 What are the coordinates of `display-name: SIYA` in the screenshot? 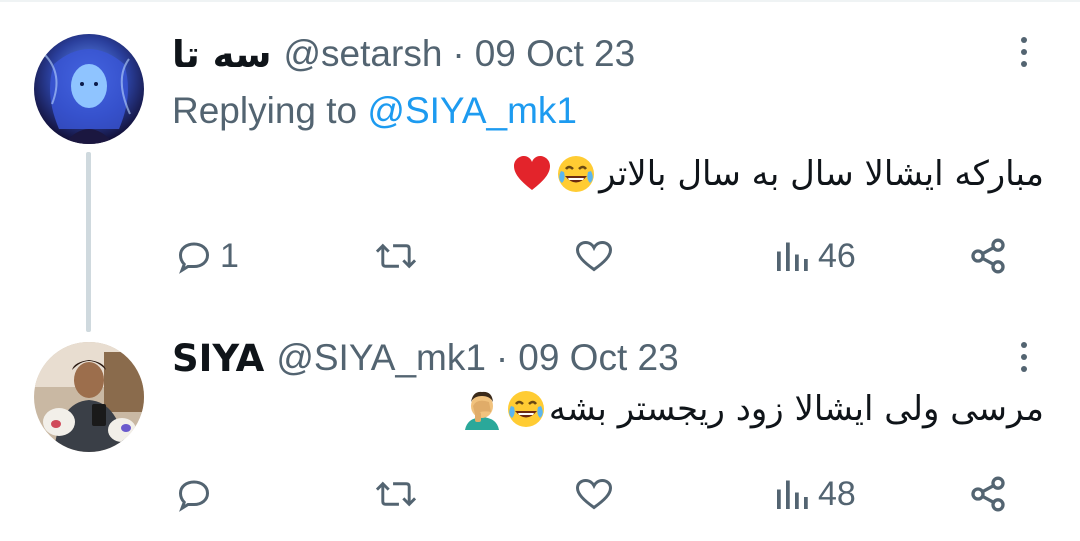 It's located at (218, 358).